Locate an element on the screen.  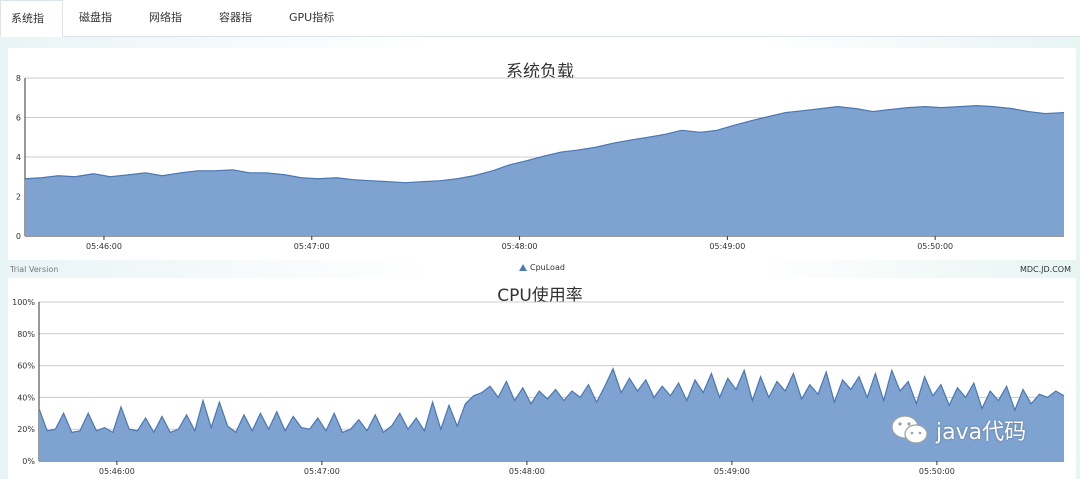
tab-system-metrics: 系统指标 is located at coordinates (31, 30).